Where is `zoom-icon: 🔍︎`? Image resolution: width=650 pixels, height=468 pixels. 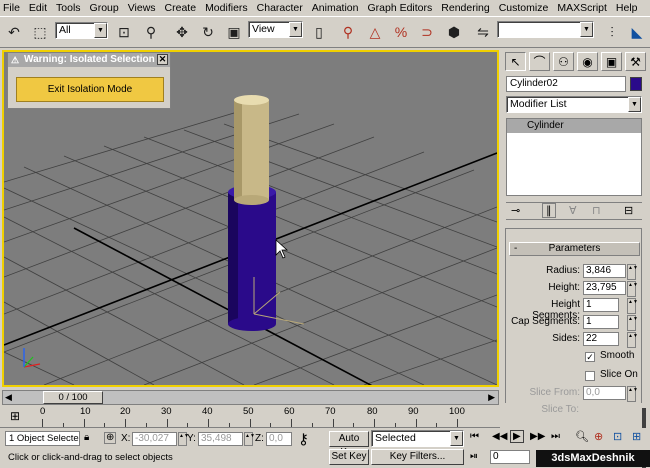 zoom-icon: 🔍︎ is located at coordinates (582, 436).